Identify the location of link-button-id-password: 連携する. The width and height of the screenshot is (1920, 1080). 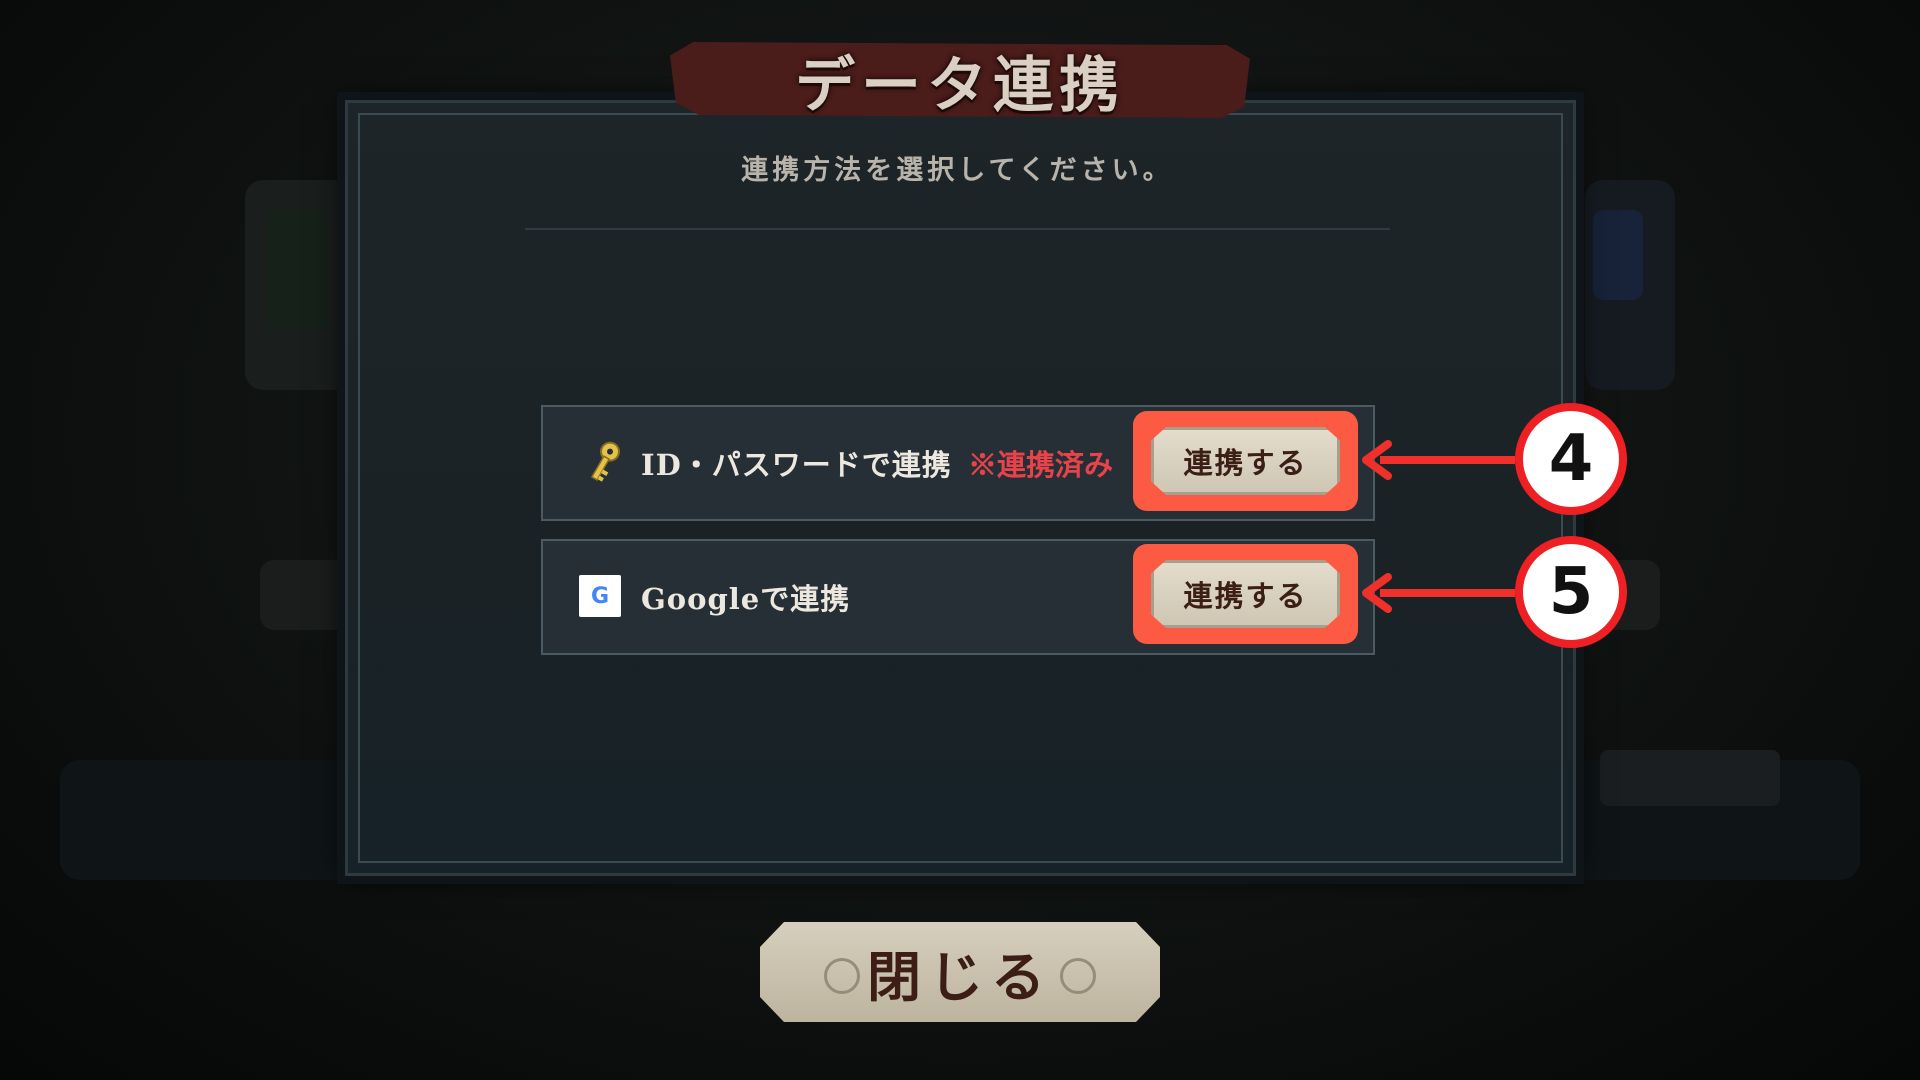
(1245, 461).